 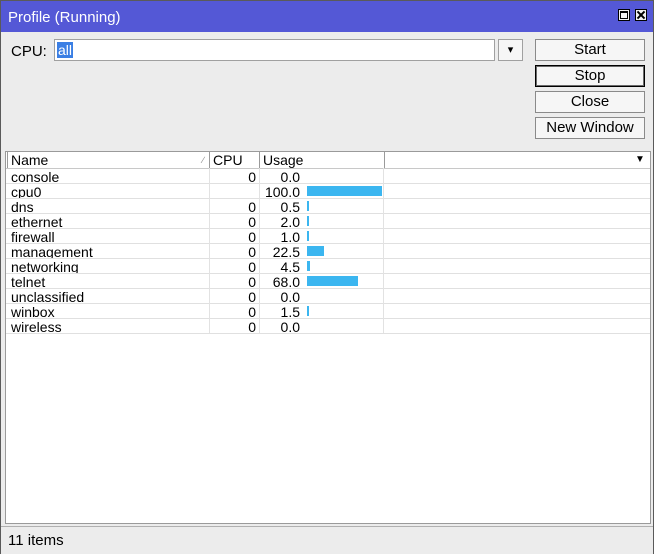 What do you see at coordinates (36, 326) in the screenshot?
I see `row-name: wireless` at bounding box center [36, 326].